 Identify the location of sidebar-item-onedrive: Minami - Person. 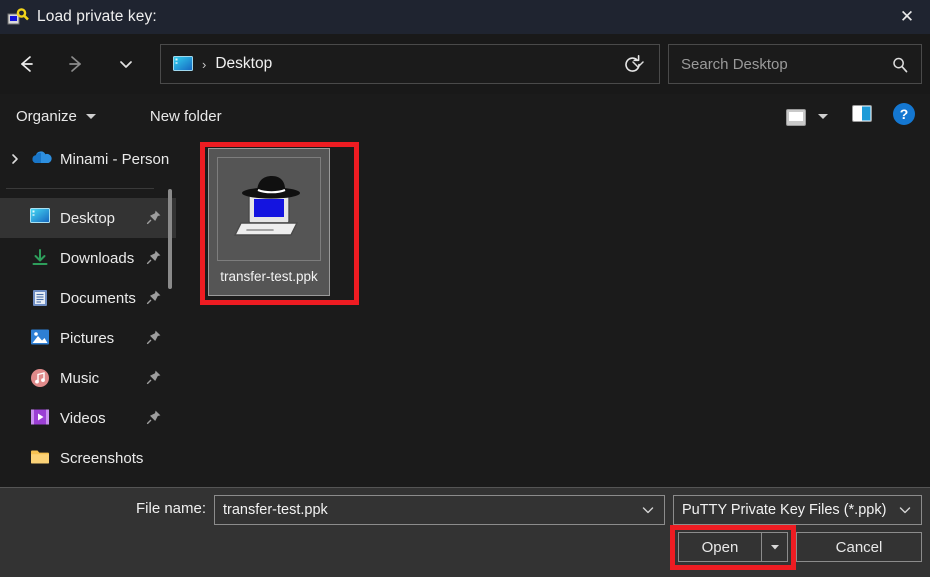
(88, 159).